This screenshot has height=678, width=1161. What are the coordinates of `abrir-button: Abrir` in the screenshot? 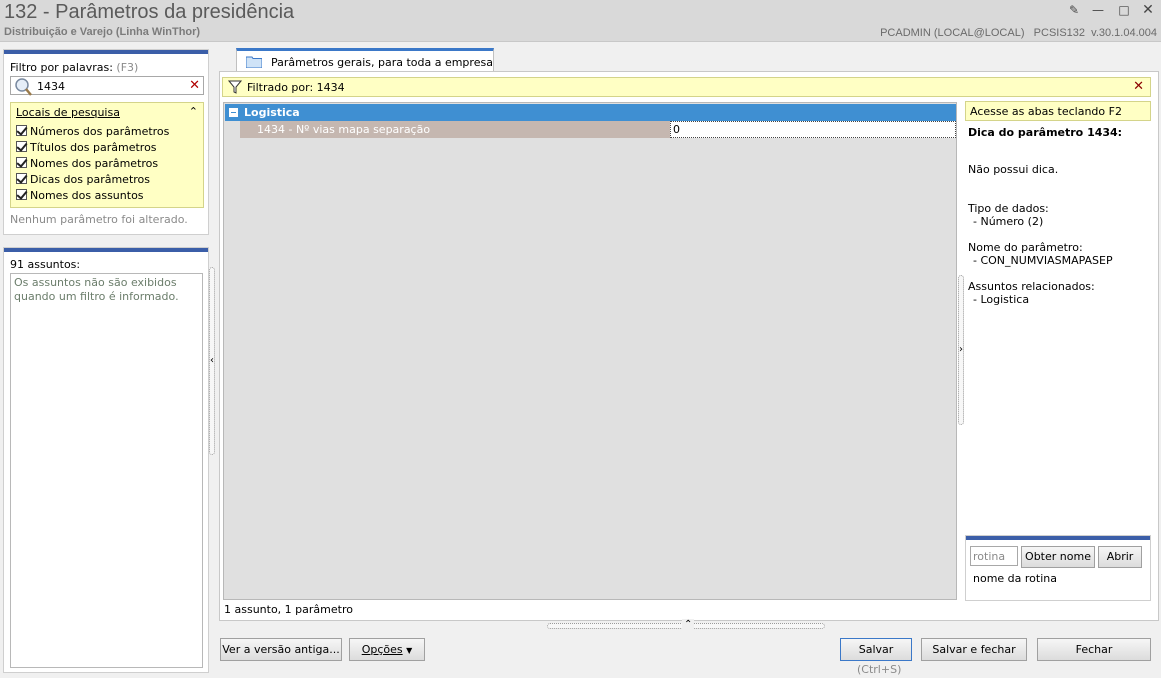 It's located at (1120, 557).